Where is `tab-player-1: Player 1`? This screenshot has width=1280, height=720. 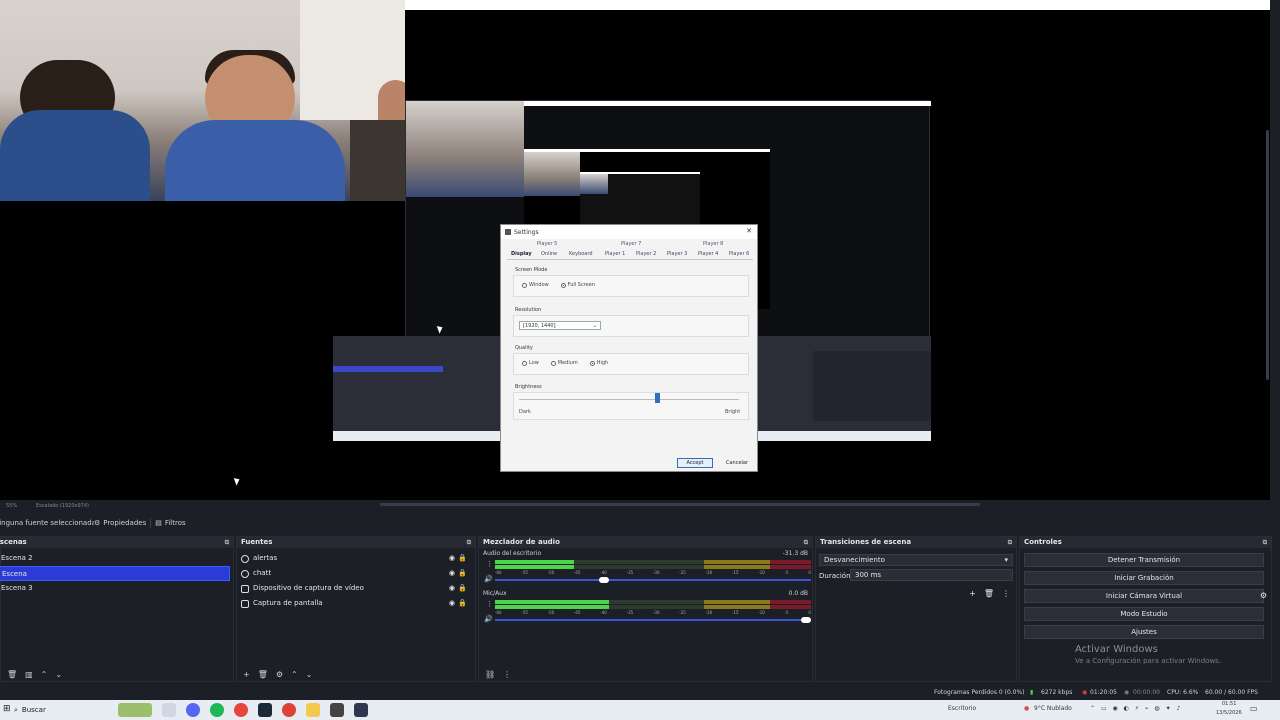 tab-player-1: Player 1 is located at coordinates (615, 254).